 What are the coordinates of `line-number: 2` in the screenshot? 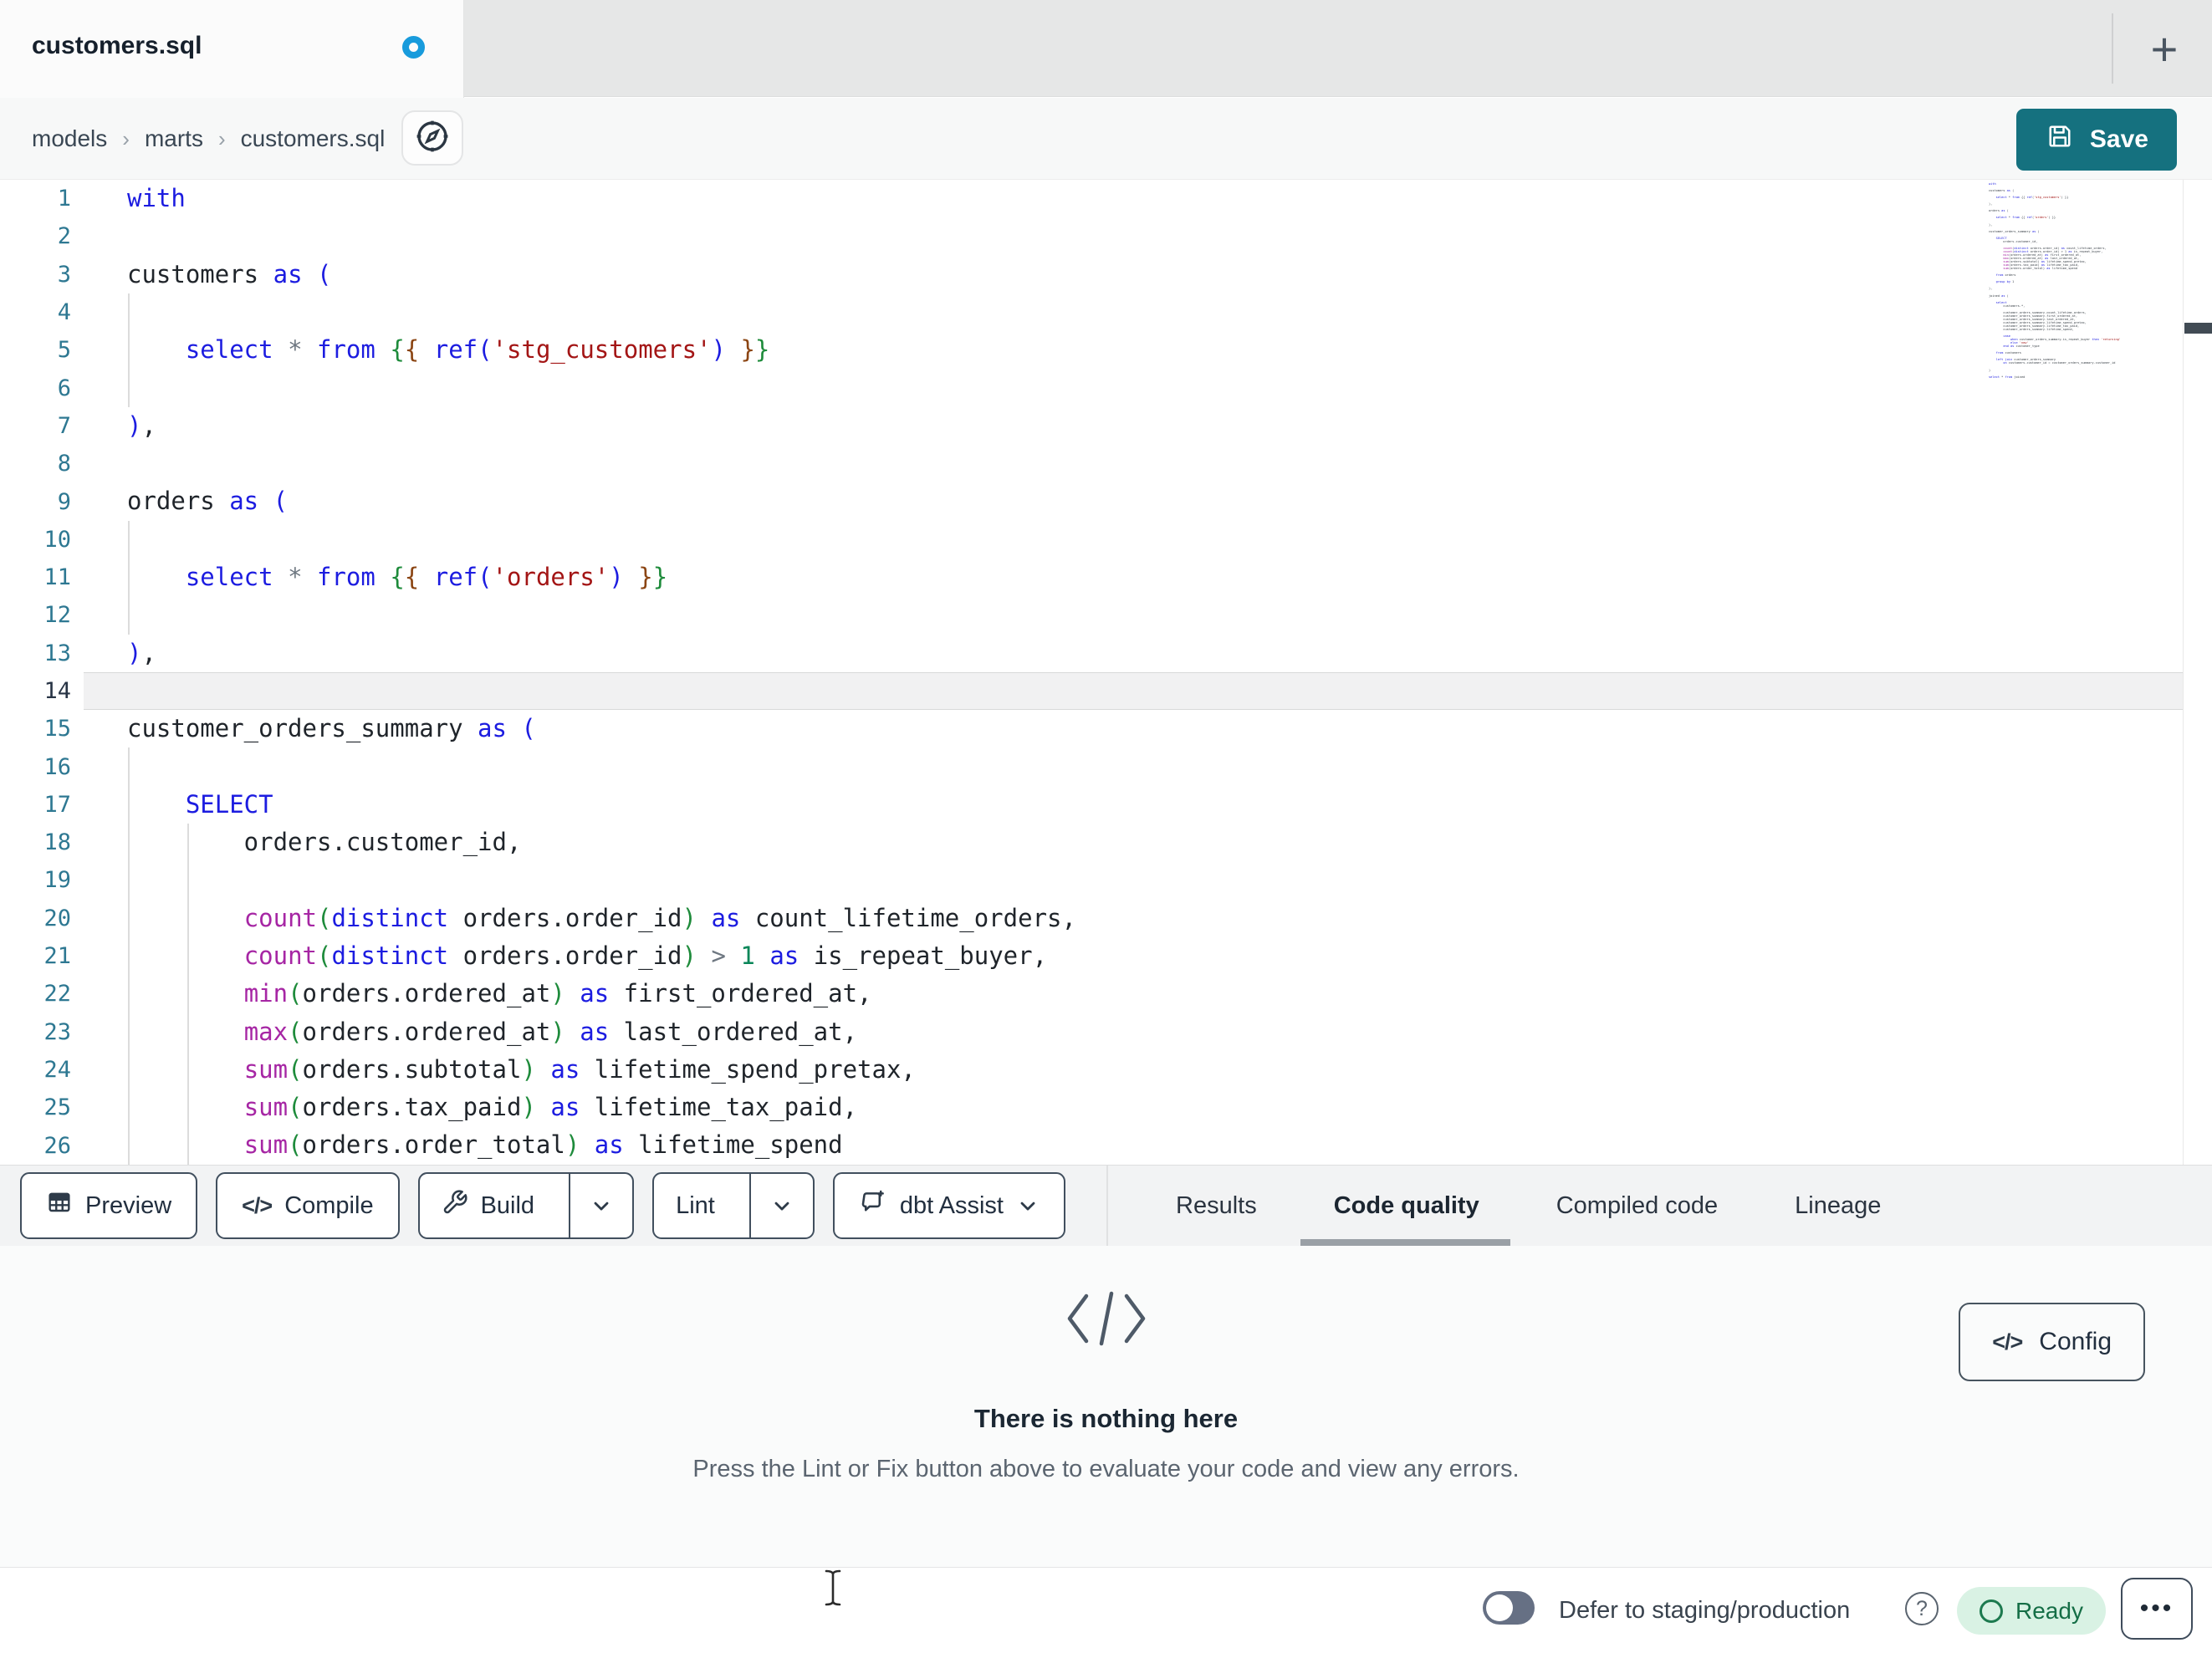 It's located at (64, 236).